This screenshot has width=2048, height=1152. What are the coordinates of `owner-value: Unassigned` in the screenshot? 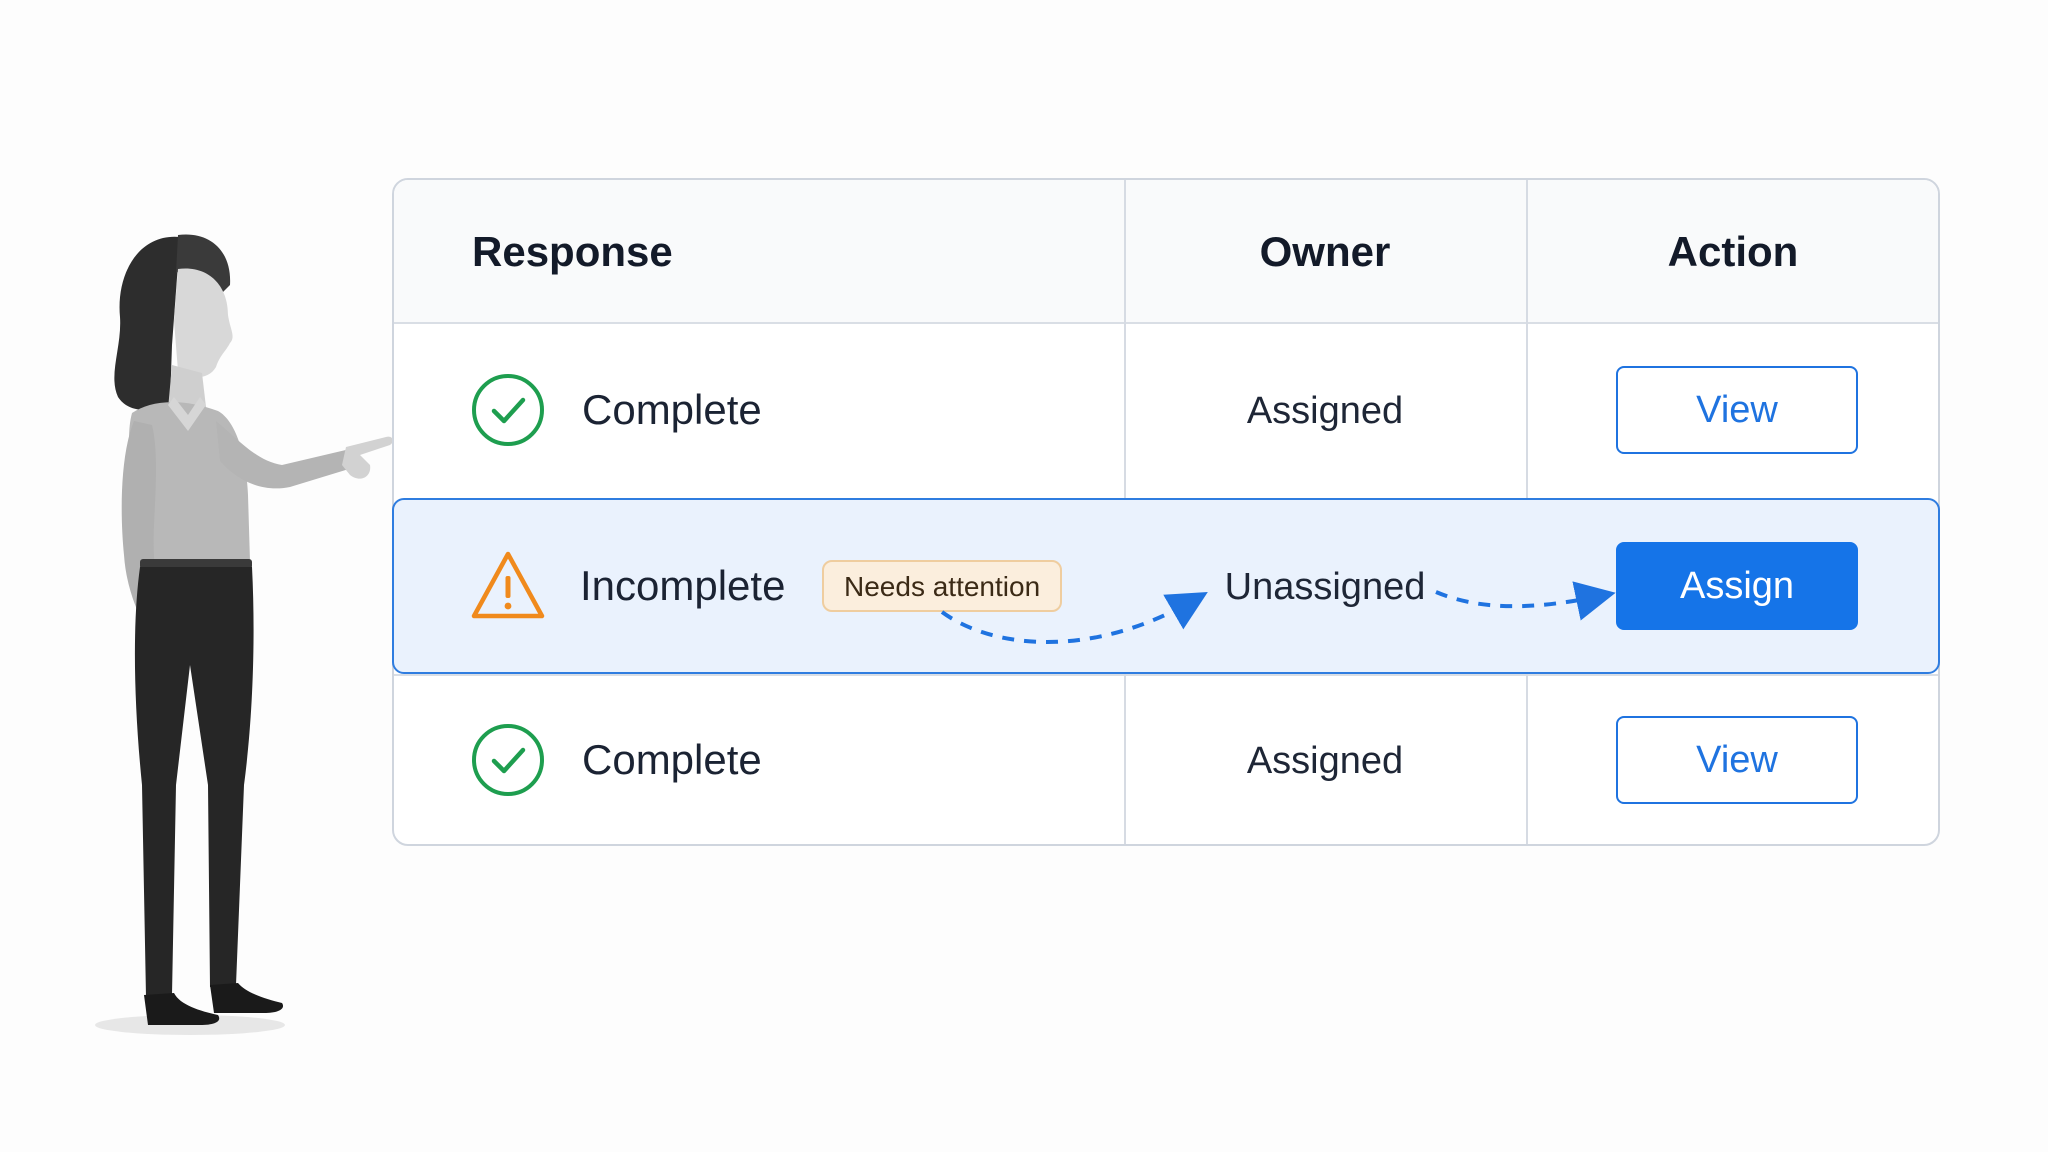 It's located at (1325, 587).